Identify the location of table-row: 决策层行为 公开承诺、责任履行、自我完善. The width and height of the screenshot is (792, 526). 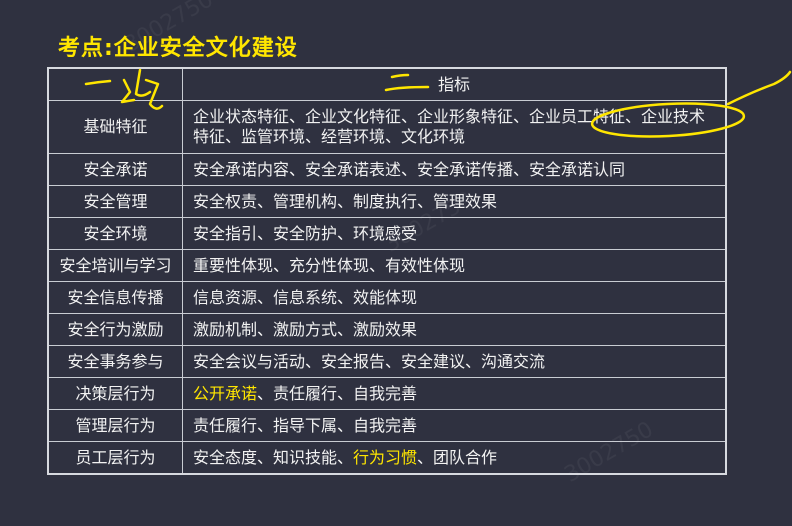
(387, 393).